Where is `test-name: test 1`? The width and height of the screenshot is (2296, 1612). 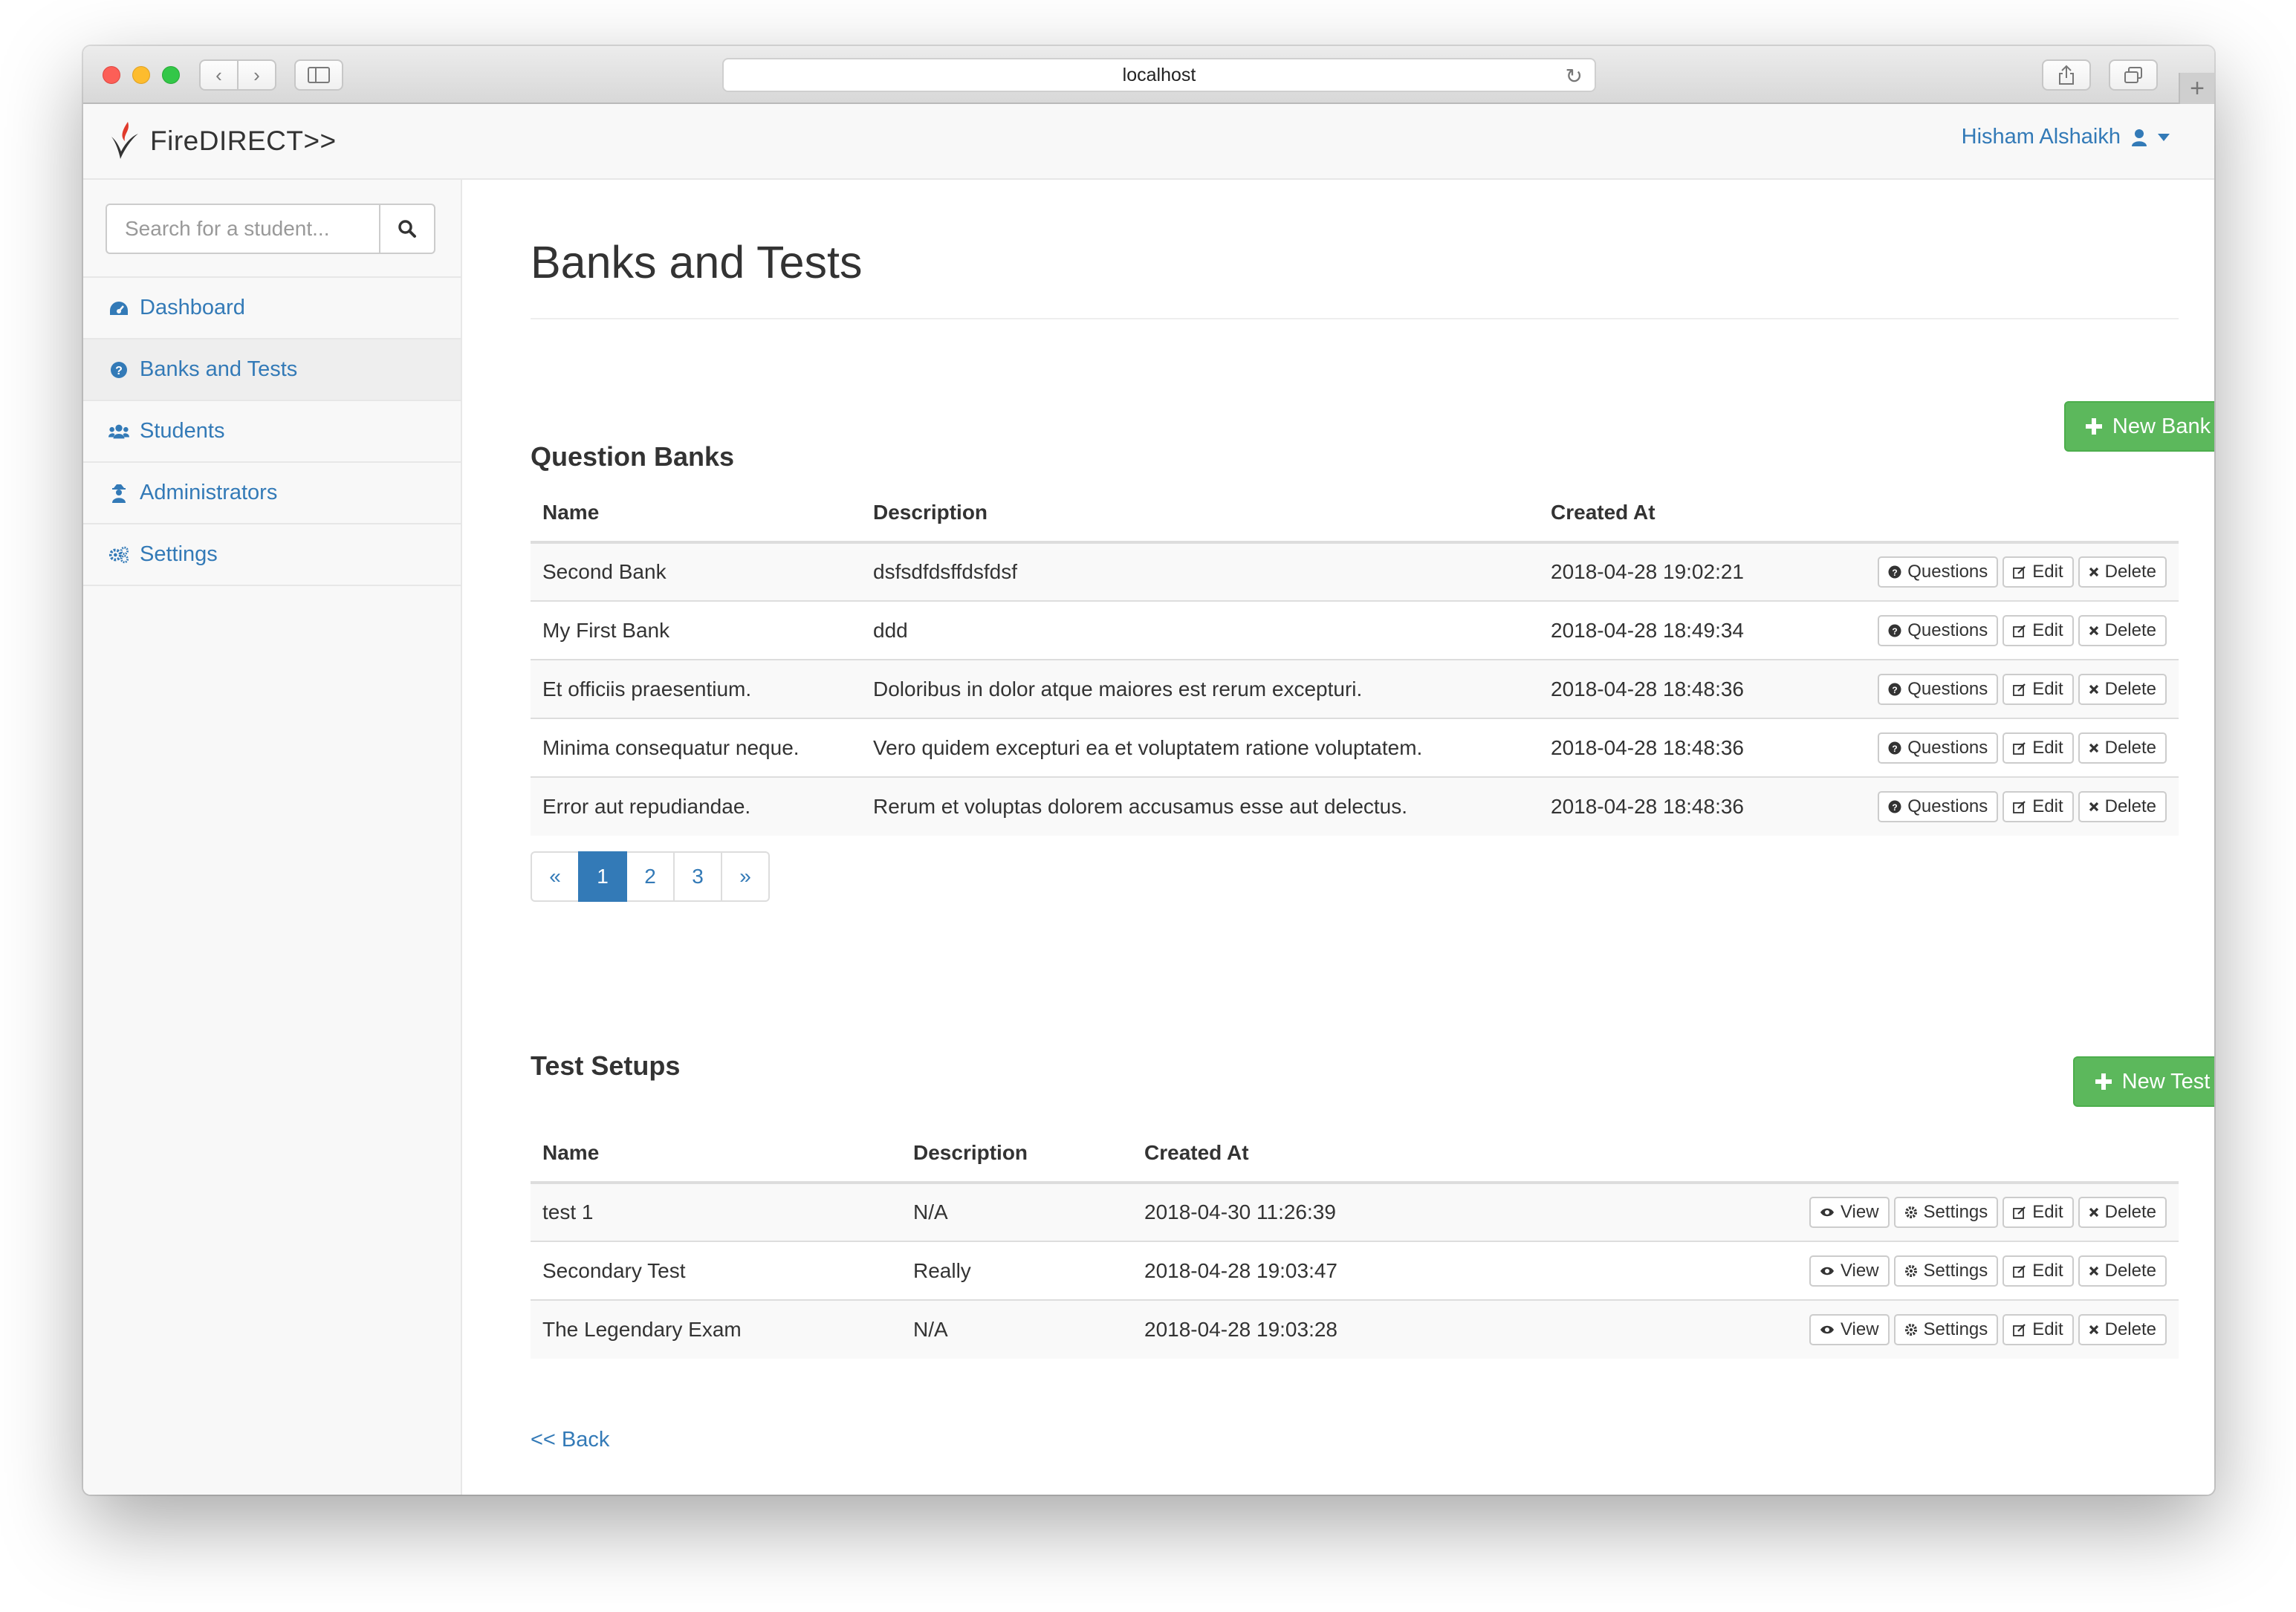
test-name: test 1 is located at coordinates (716, 1212).